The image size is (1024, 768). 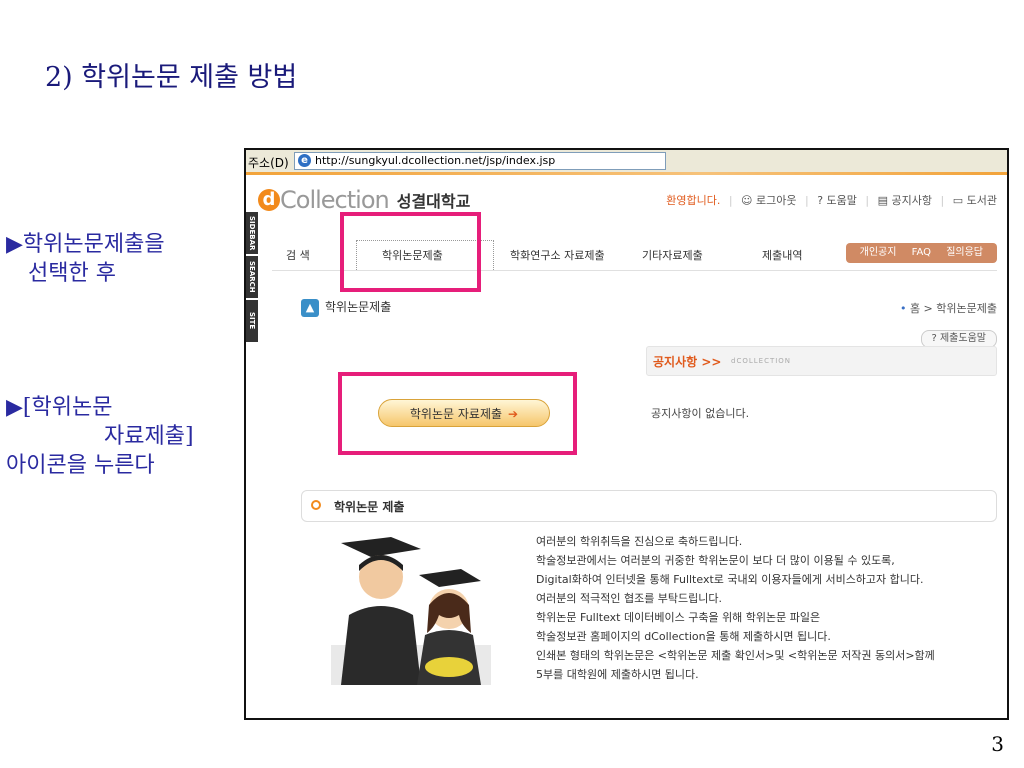 I want to click on nav-other-submit: 기타자료제출, so click(x=672, y=255).